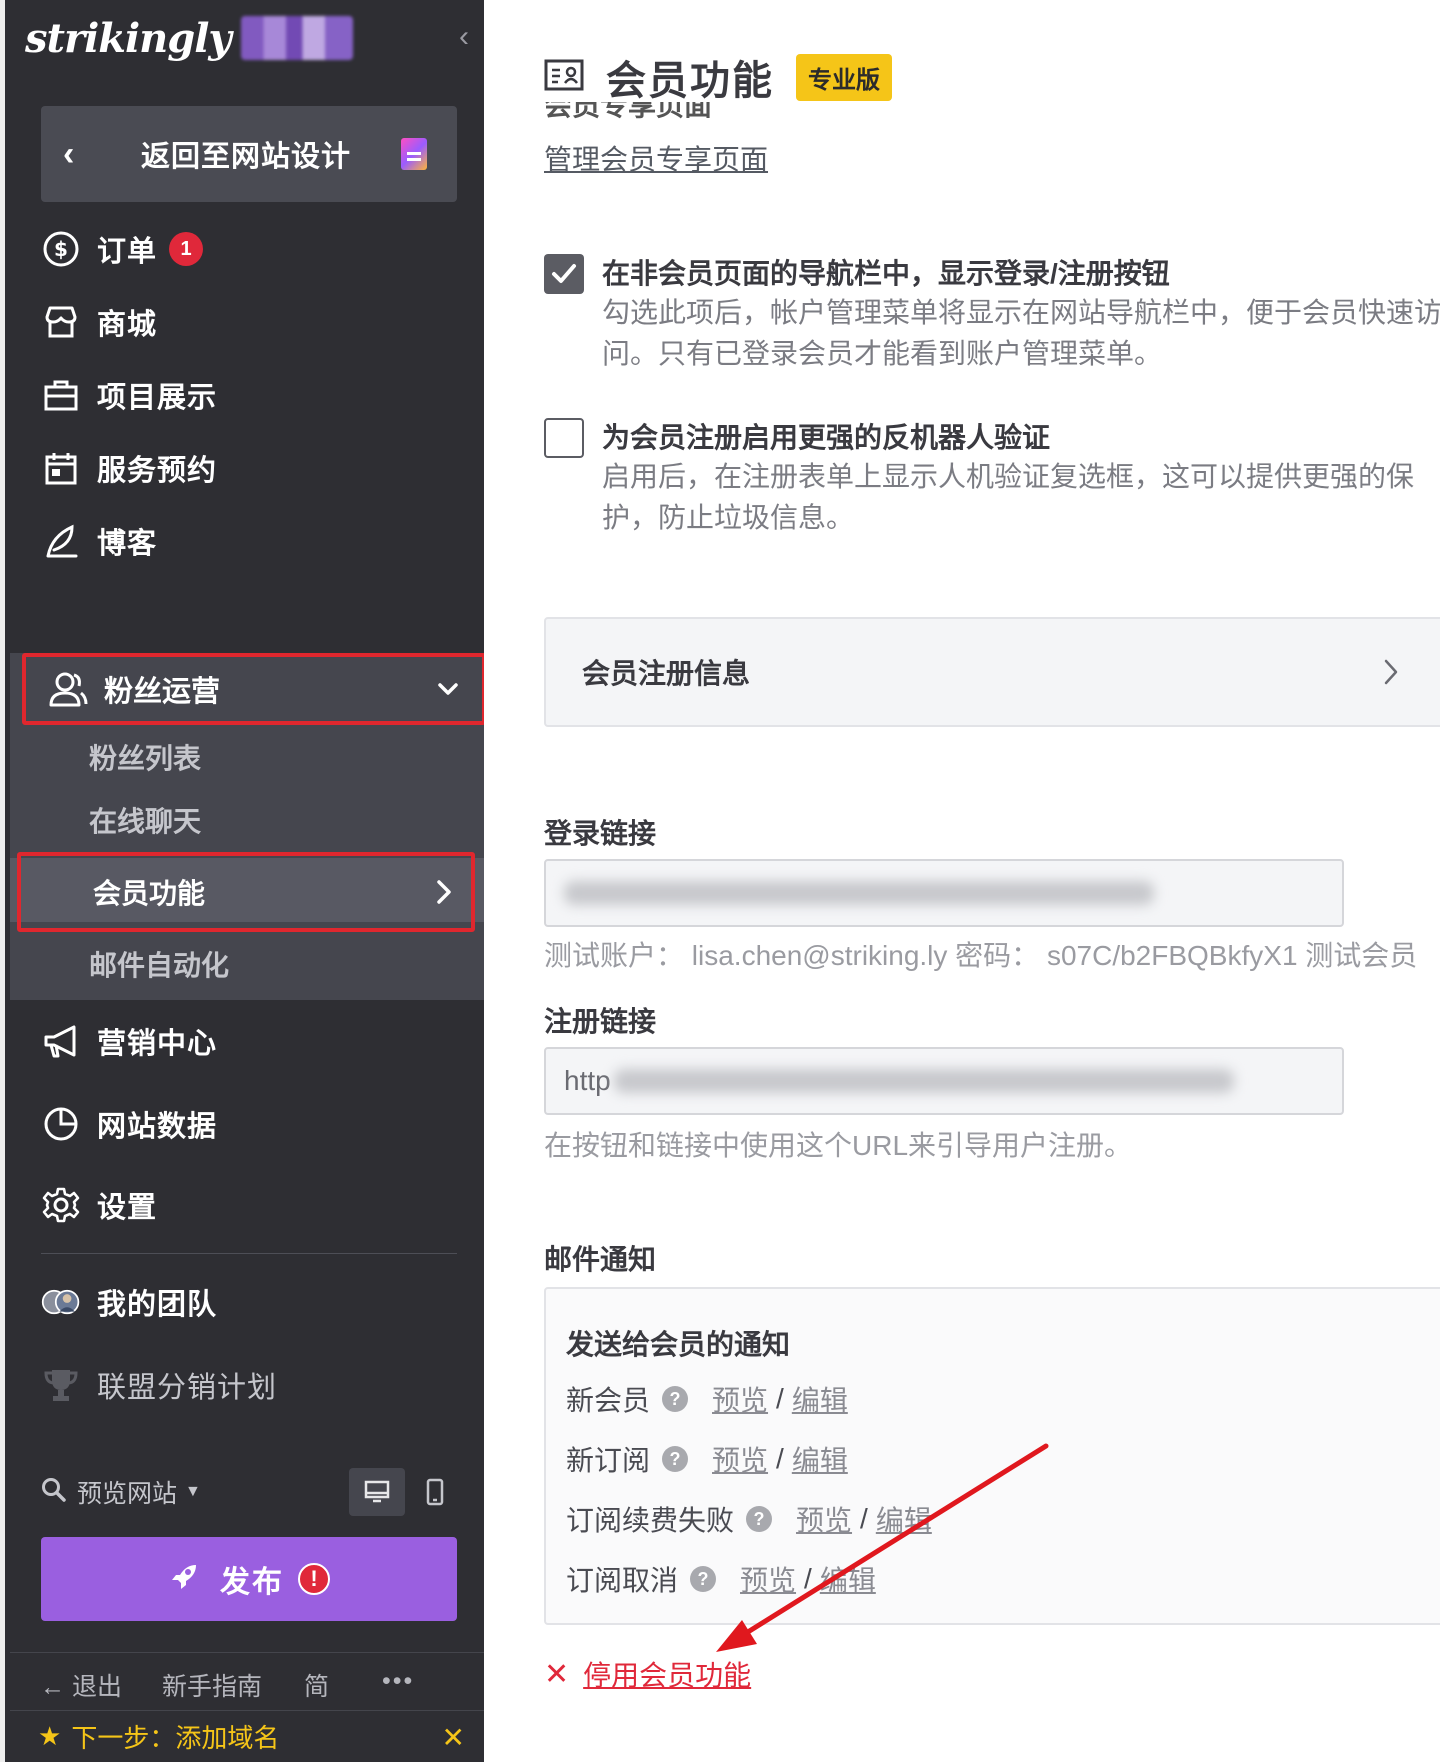 This screenshot has width=1440, height=1762. Describe the element at coordinates (175, 1736) in the screenshot. I see `next-step-link: 下一步：添加域名` at that location.